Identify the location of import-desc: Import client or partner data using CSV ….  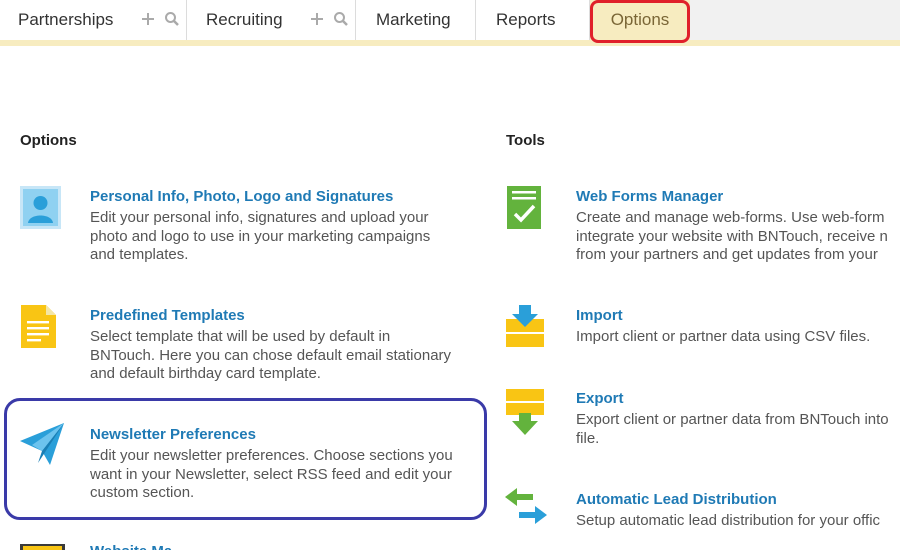
(723, 337).